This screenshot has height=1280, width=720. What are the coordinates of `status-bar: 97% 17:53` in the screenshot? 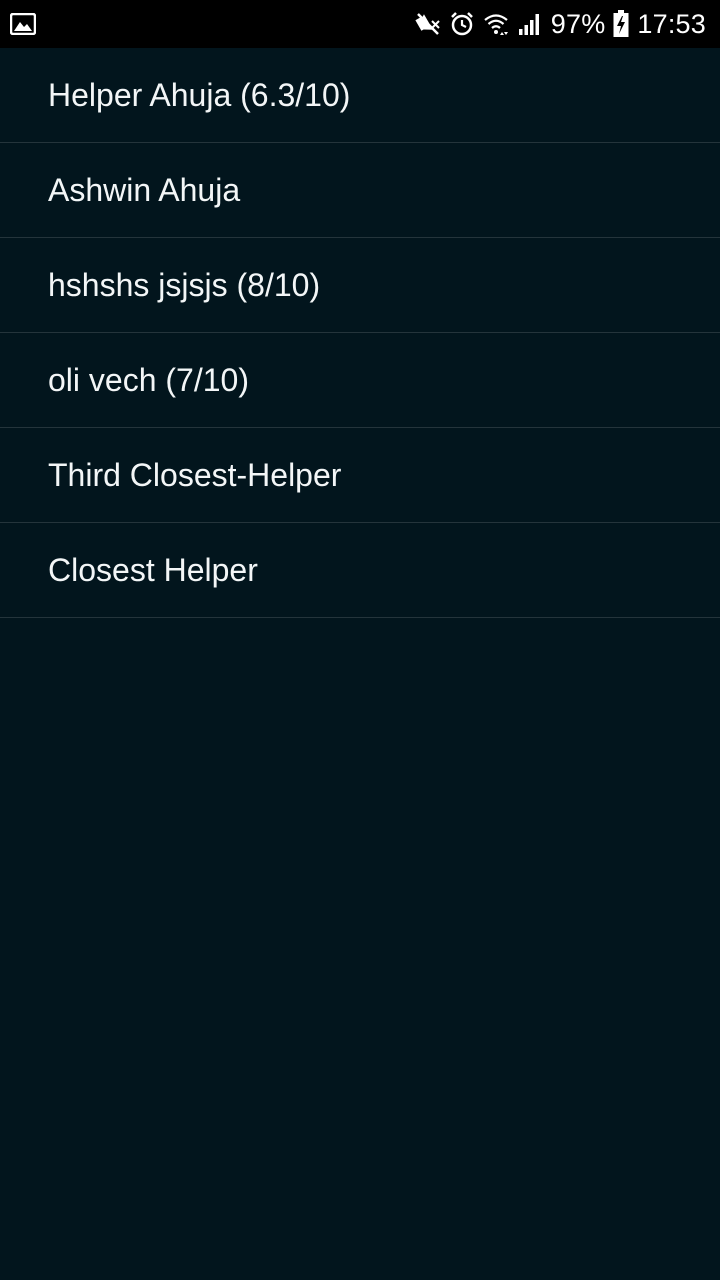 It's located at (360, 24).